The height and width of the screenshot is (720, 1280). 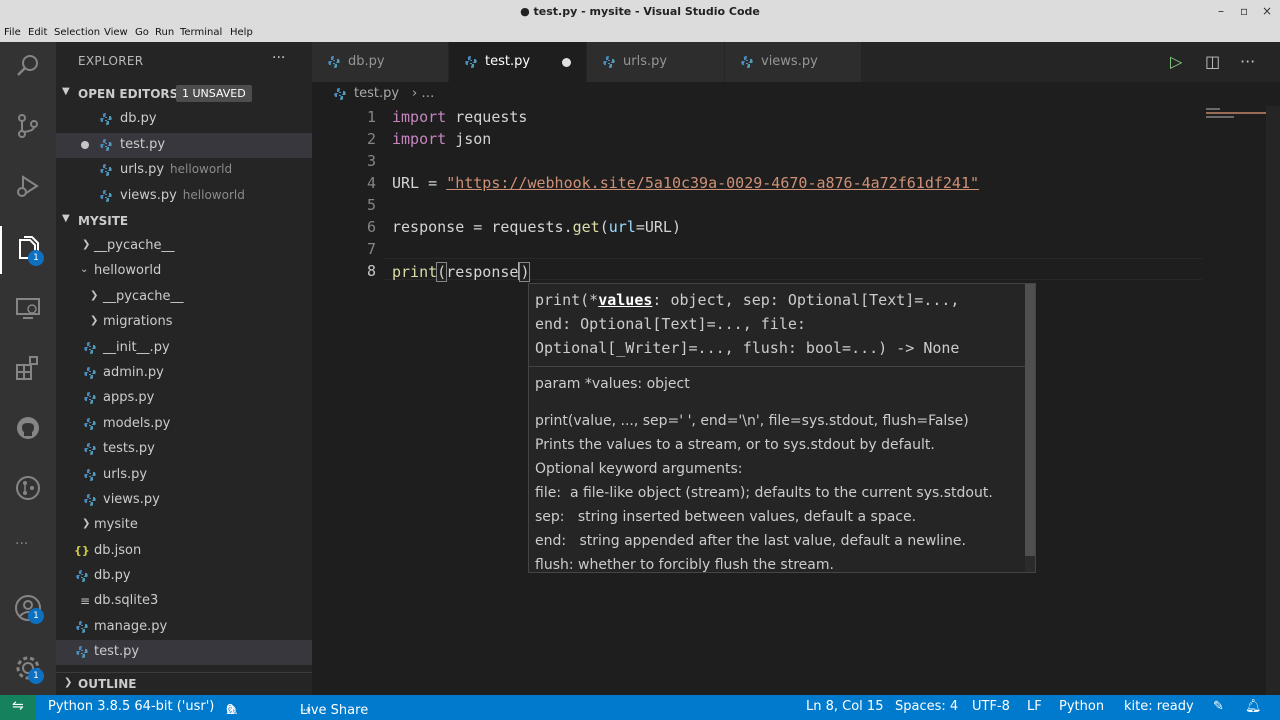 What do you see at coordinates (371, 249) in the screenshot?
I see `line-number: 7` at bounding box center [371, 249].